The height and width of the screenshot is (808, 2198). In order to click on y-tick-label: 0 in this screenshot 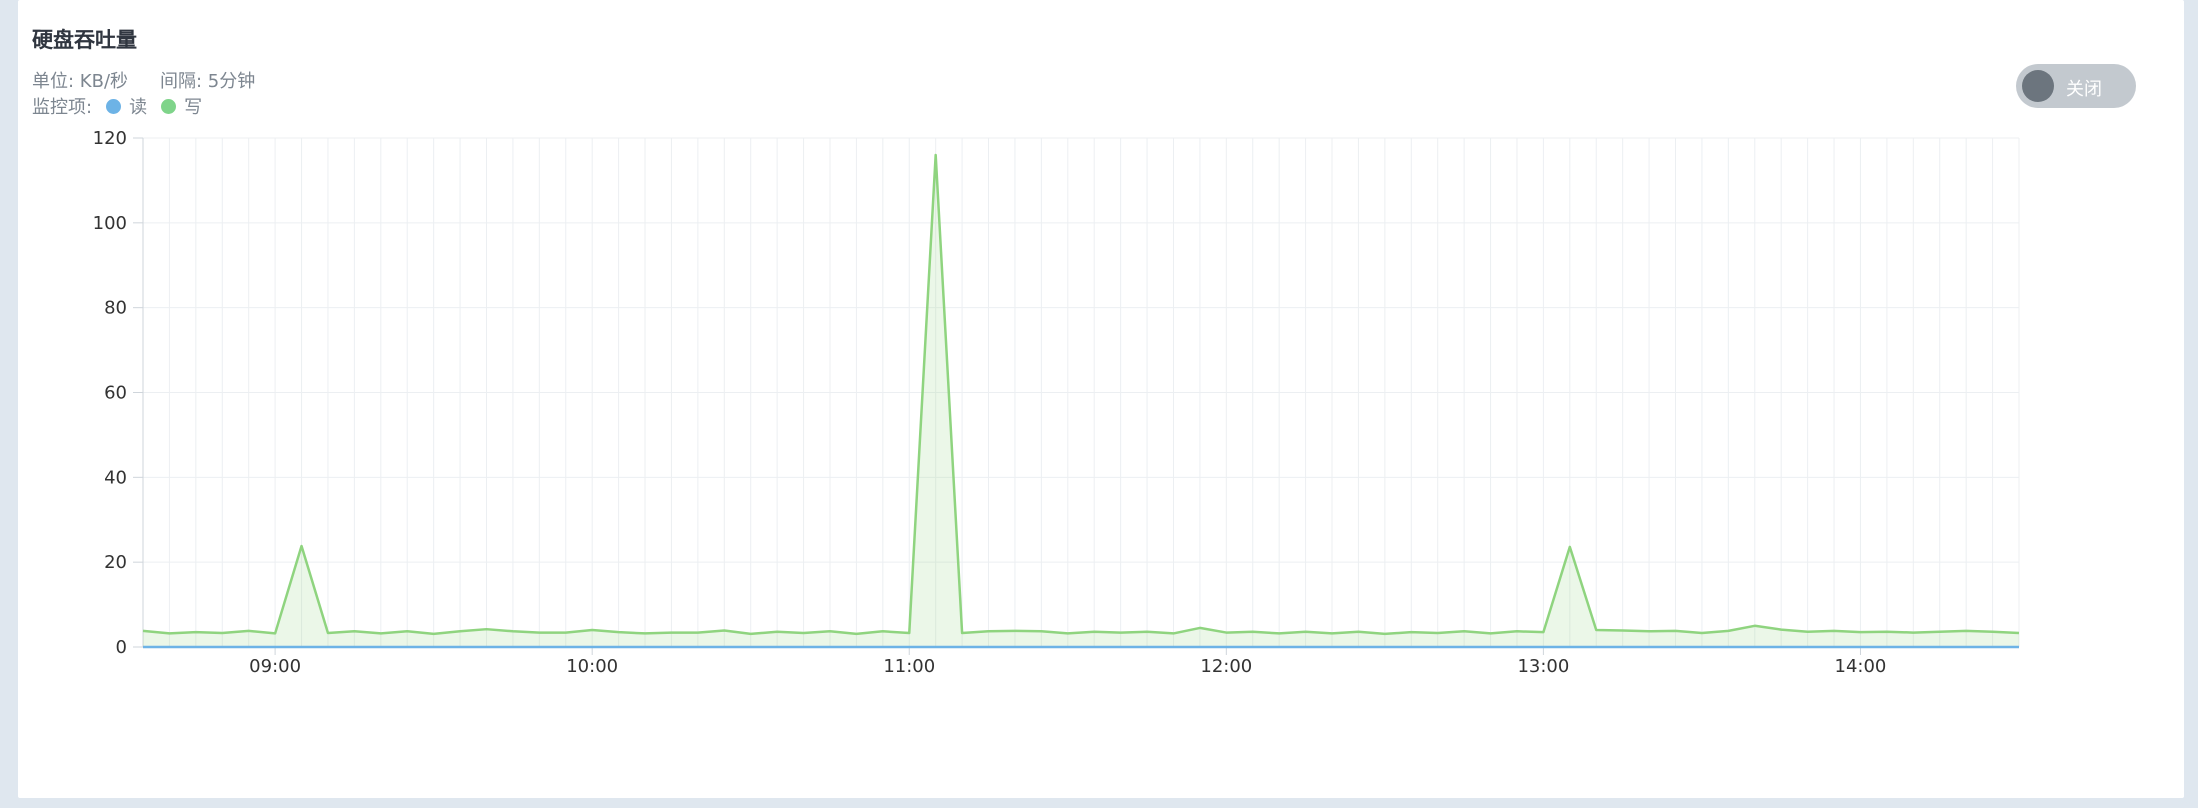, I will do `click(121, 647)`.